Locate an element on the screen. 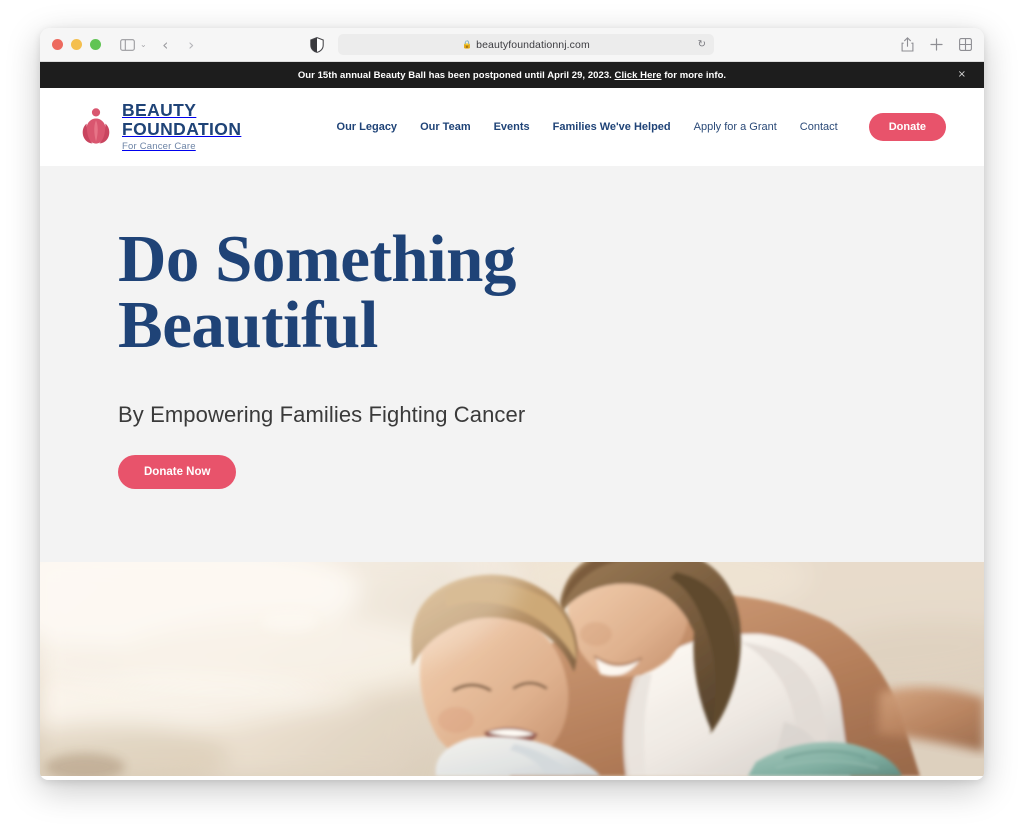 The width and height of the screenshot is (1024, 829). plus-icon is located at coordinates (936, 44).